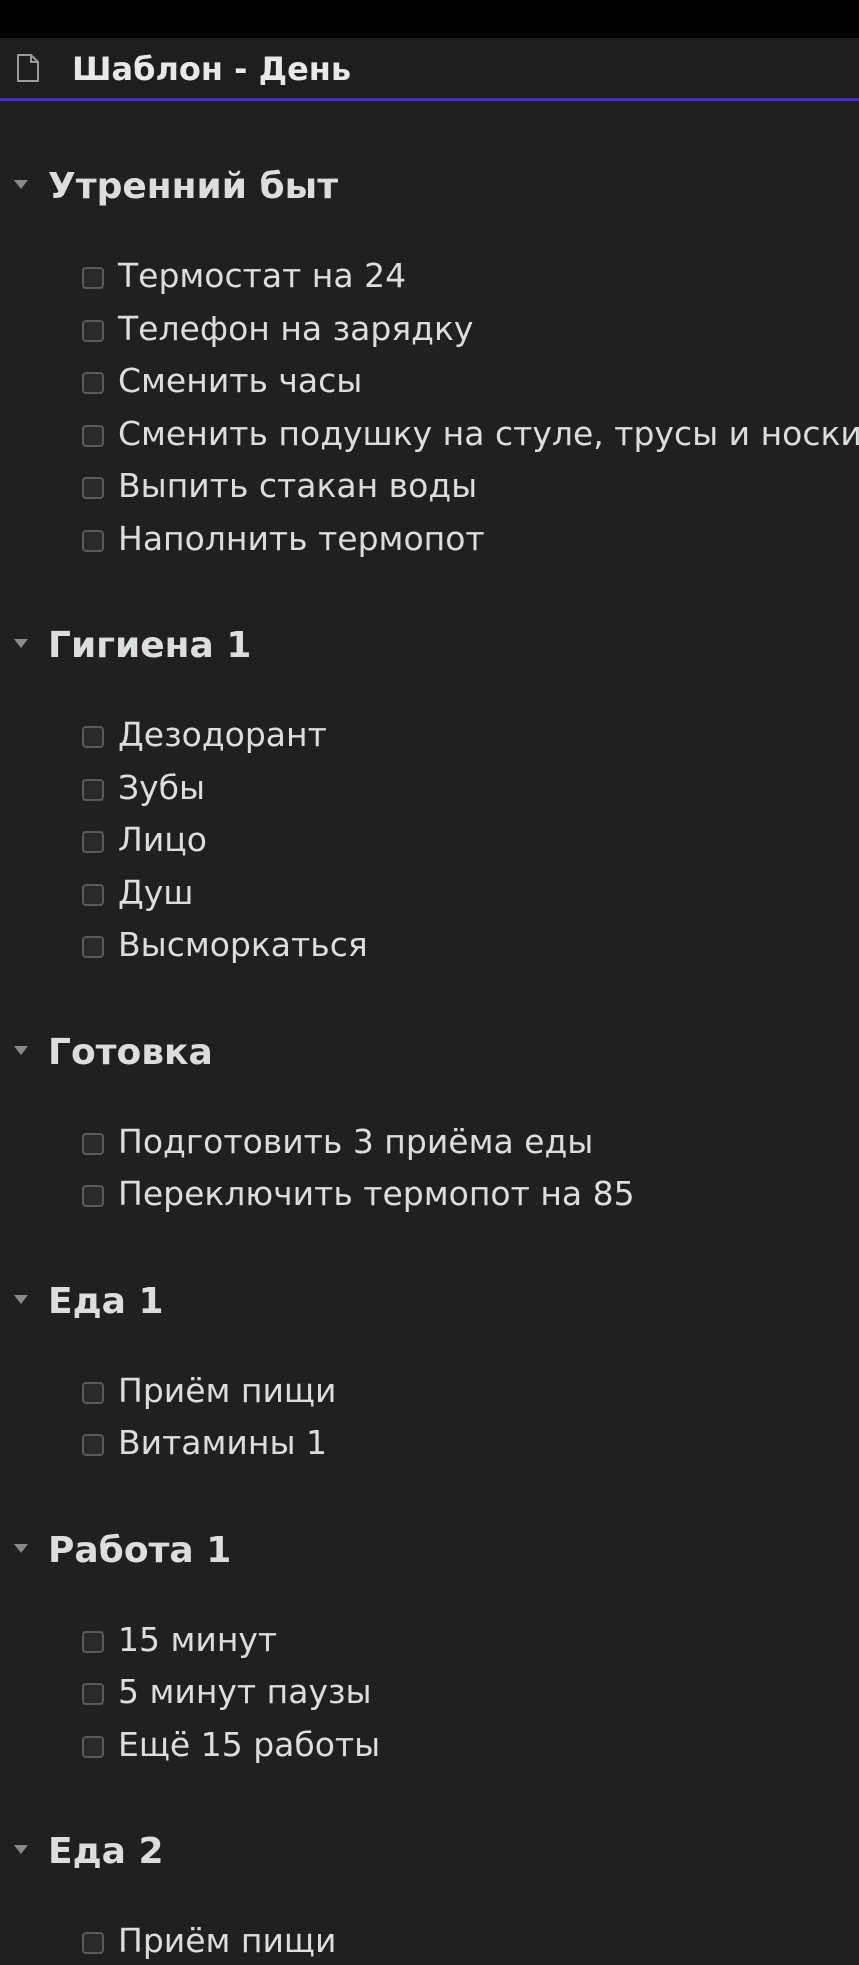  I want to click on task-label: Душ, so click(156, 892).